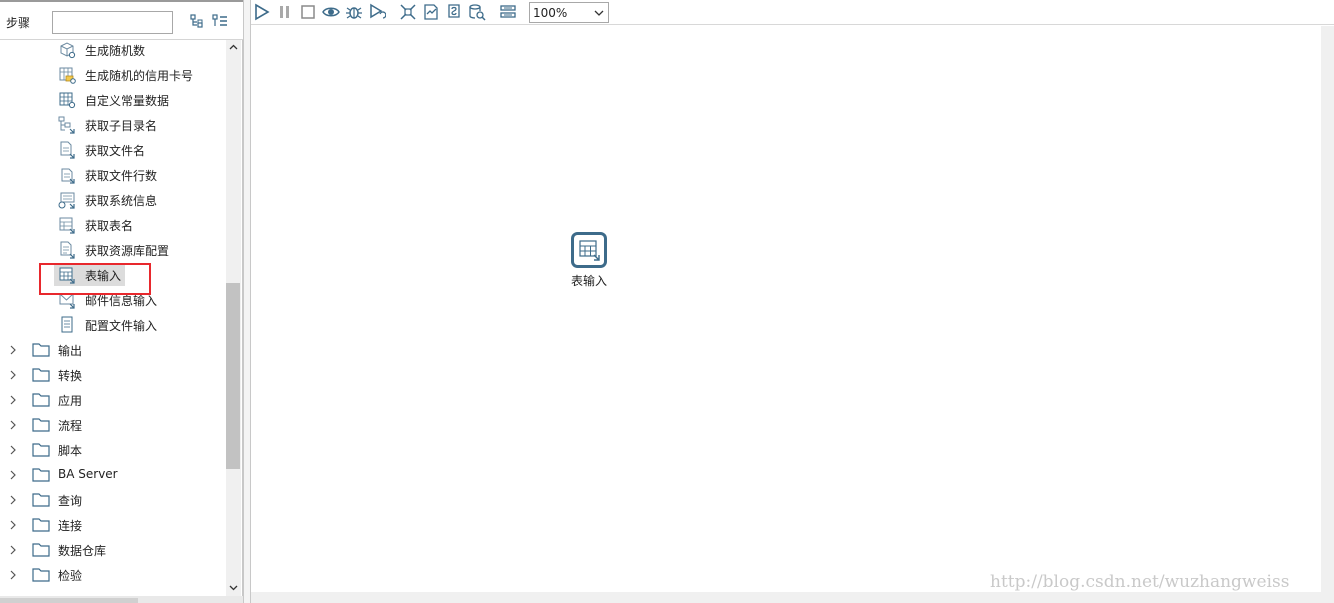  Describe the element at coordinates (408, 12) in the screenshot. I see `verify-icon` at that location.